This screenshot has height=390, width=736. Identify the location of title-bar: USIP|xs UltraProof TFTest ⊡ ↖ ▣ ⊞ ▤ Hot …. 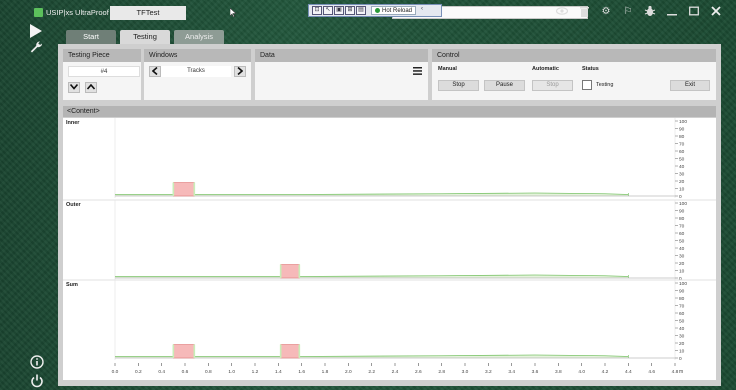
(368, 13).